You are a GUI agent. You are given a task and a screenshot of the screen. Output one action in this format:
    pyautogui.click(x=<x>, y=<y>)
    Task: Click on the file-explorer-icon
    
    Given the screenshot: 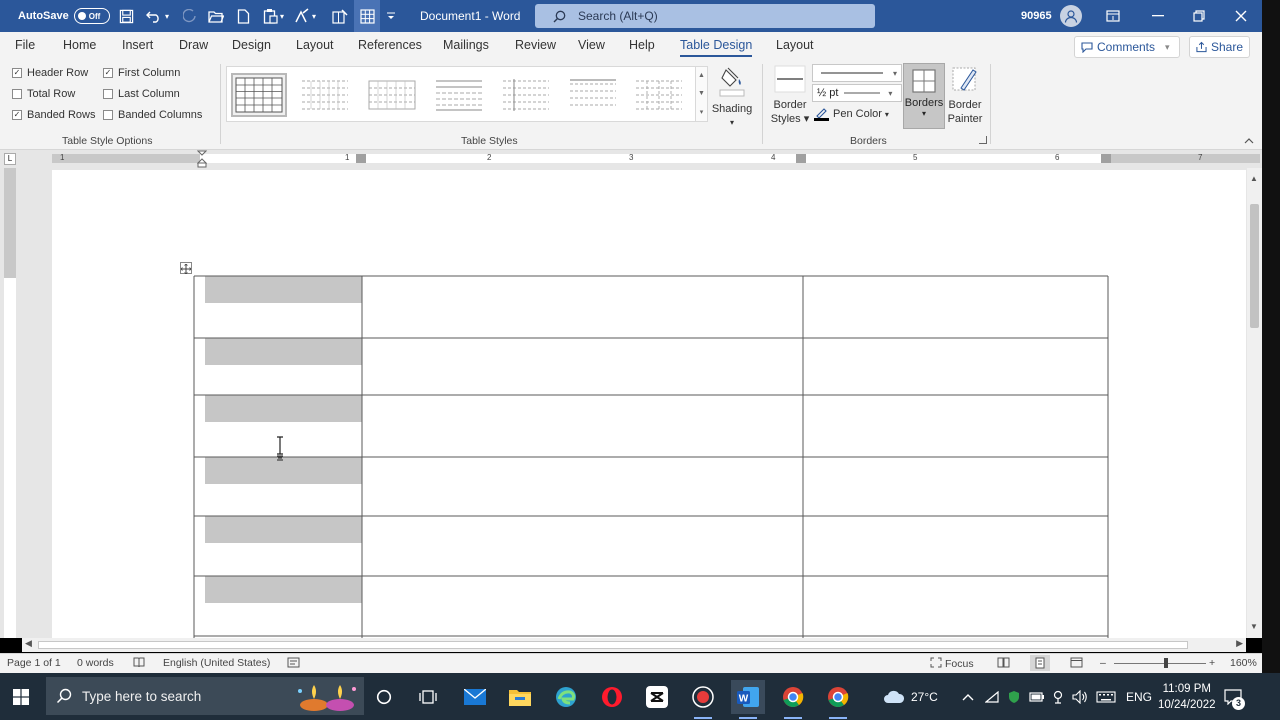 What is the action you would take?
    pyautogui.click(x=520, y=697)
    